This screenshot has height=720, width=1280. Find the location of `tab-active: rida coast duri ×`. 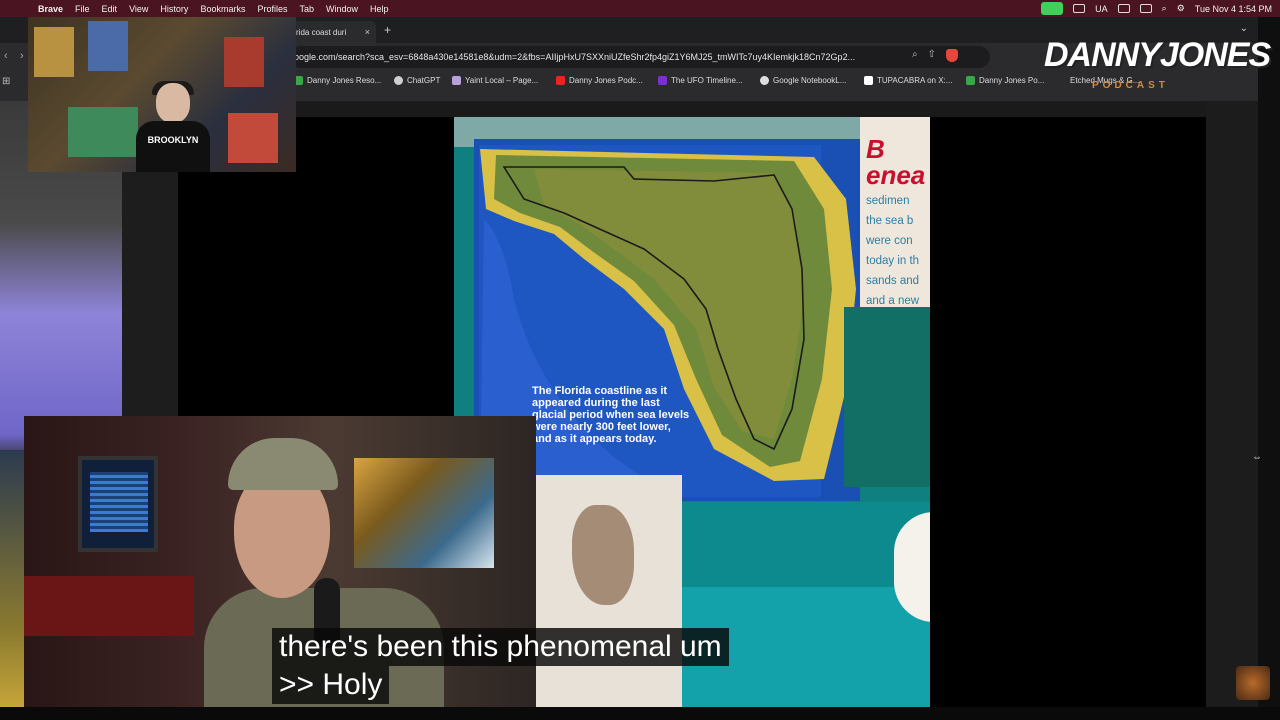

tab-active: rida coast duri × is located at coordinates (333, 32).